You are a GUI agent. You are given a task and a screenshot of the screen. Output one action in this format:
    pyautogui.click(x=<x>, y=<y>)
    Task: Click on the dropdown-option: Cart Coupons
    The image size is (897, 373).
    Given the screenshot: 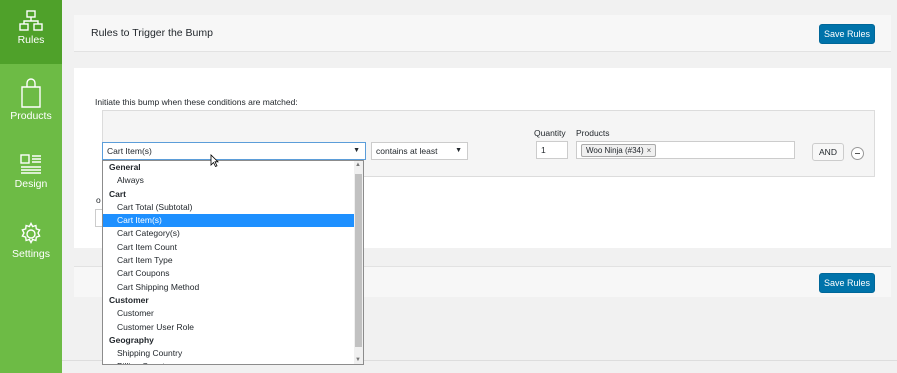 What is the action you would take?
    pyautogui.click(x=229, y=273)
    